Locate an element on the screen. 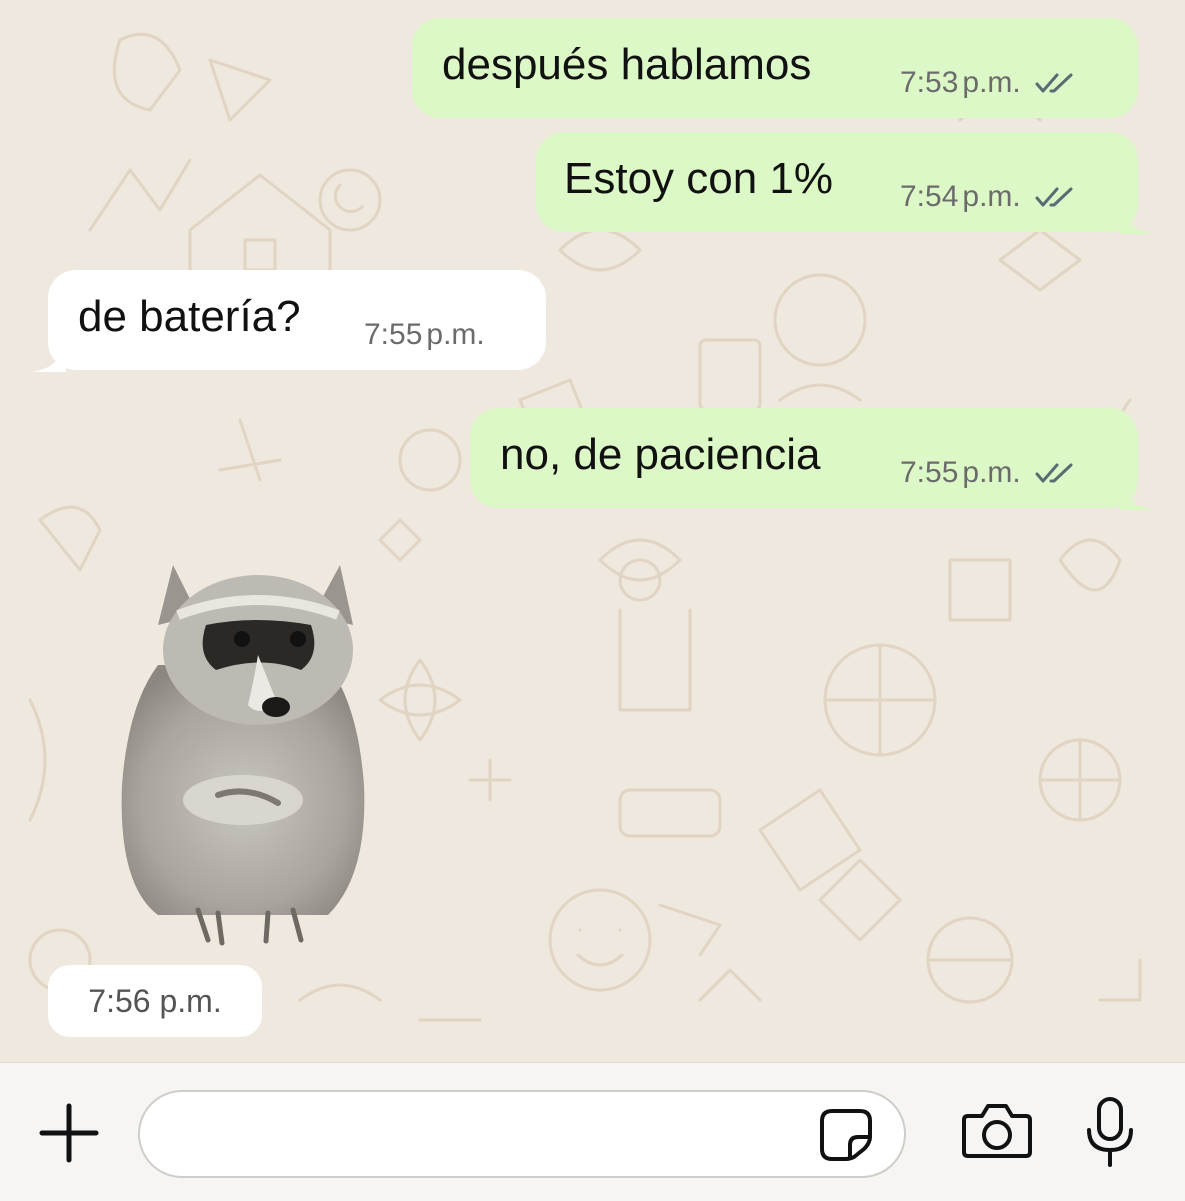 Image resolution: width=1185 pixels, height=1201 pixels. message-bubble-incoming: de batería? 7:55 p.m. is located at coordinates (289, 321).